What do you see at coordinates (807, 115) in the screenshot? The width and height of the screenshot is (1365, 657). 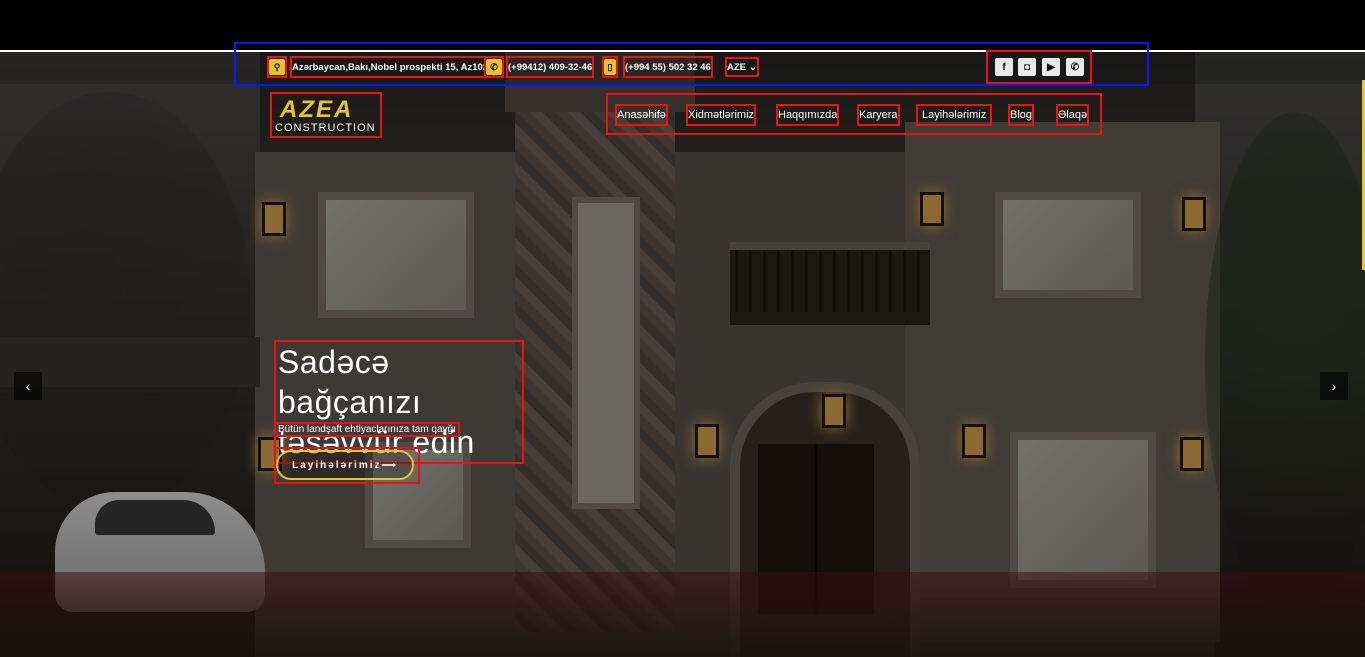 I see `nav-item-about: Haqqımızda` at bounding box center [807, 115].